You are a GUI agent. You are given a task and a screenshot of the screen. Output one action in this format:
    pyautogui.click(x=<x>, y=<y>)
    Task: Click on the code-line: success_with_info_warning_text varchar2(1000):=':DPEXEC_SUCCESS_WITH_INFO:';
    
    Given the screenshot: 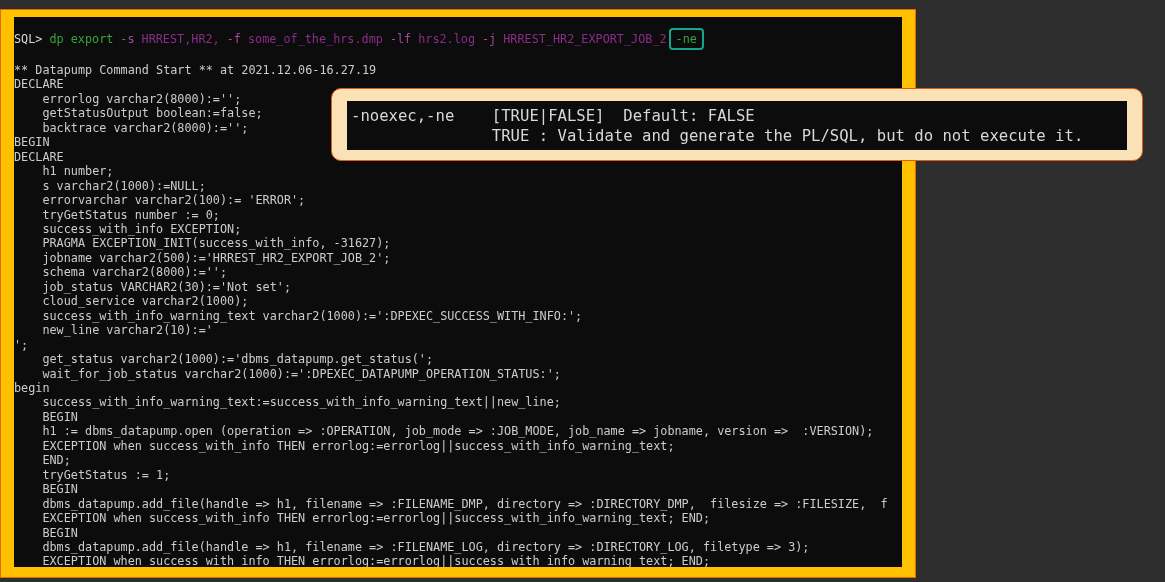 What is the action you would take?
    pyautogui.click(x=312, y=316)
    